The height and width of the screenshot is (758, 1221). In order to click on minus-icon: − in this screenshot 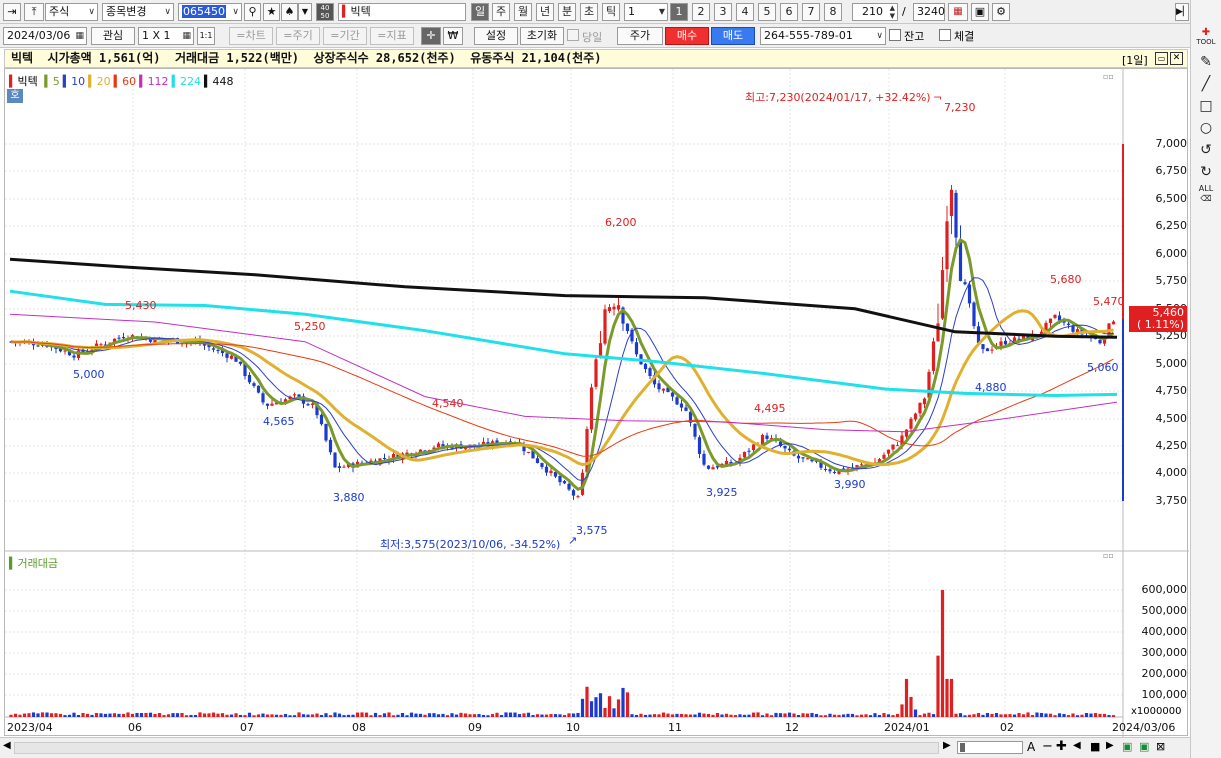, I will do `click(1047, 746)`.